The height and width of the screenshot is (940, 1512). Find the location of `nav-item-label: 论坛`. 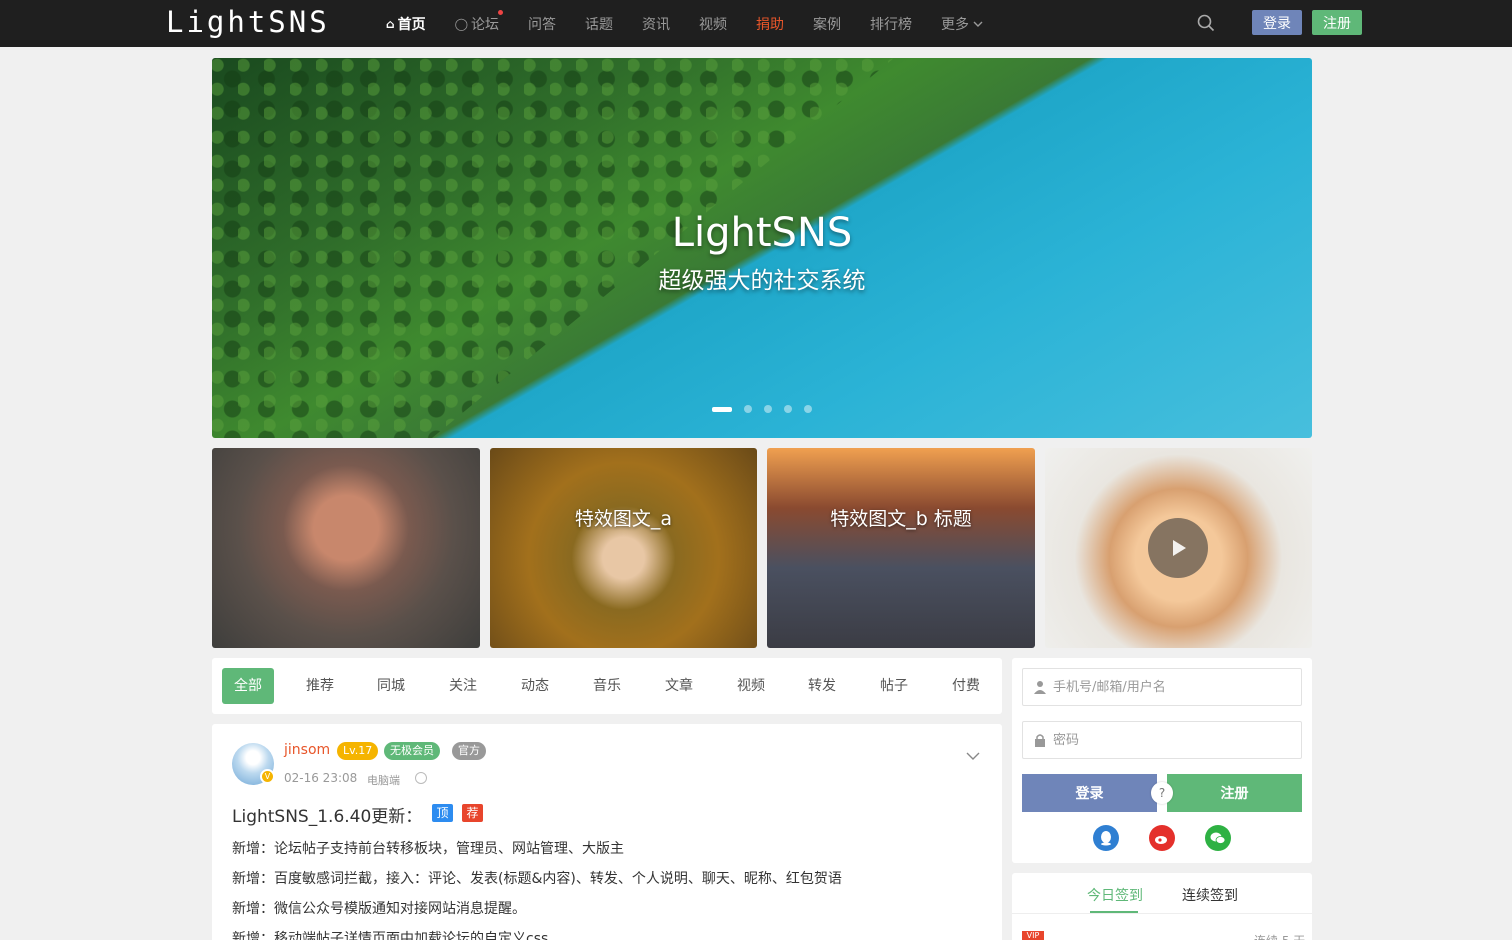

nav-item-label: 论坛 is located at coordinates (485, 24).